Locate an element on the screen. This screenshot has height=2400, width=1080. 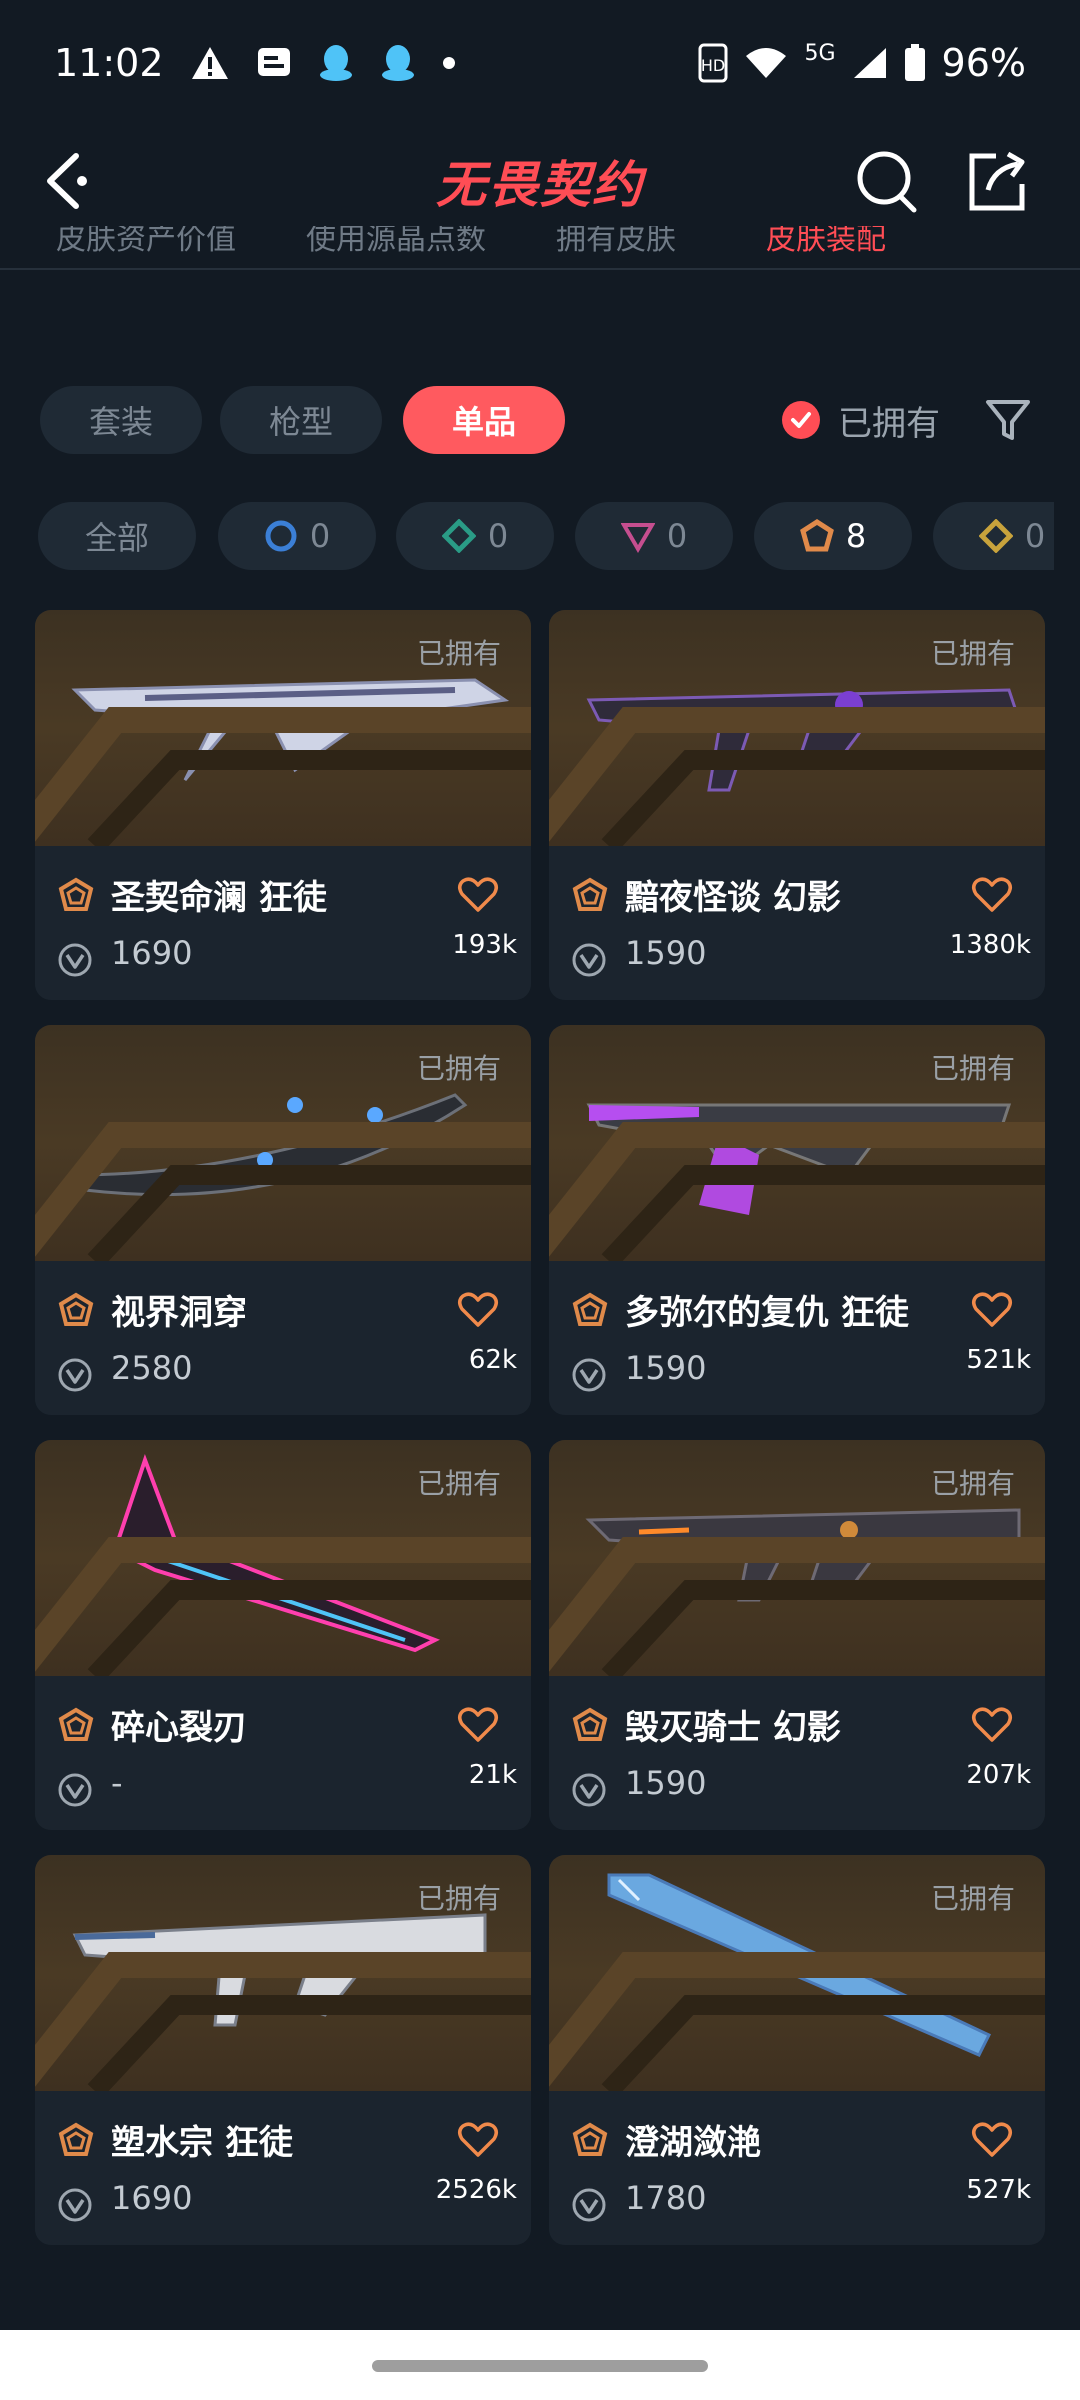
network-type: 5G is located at coordinates (820, 53).